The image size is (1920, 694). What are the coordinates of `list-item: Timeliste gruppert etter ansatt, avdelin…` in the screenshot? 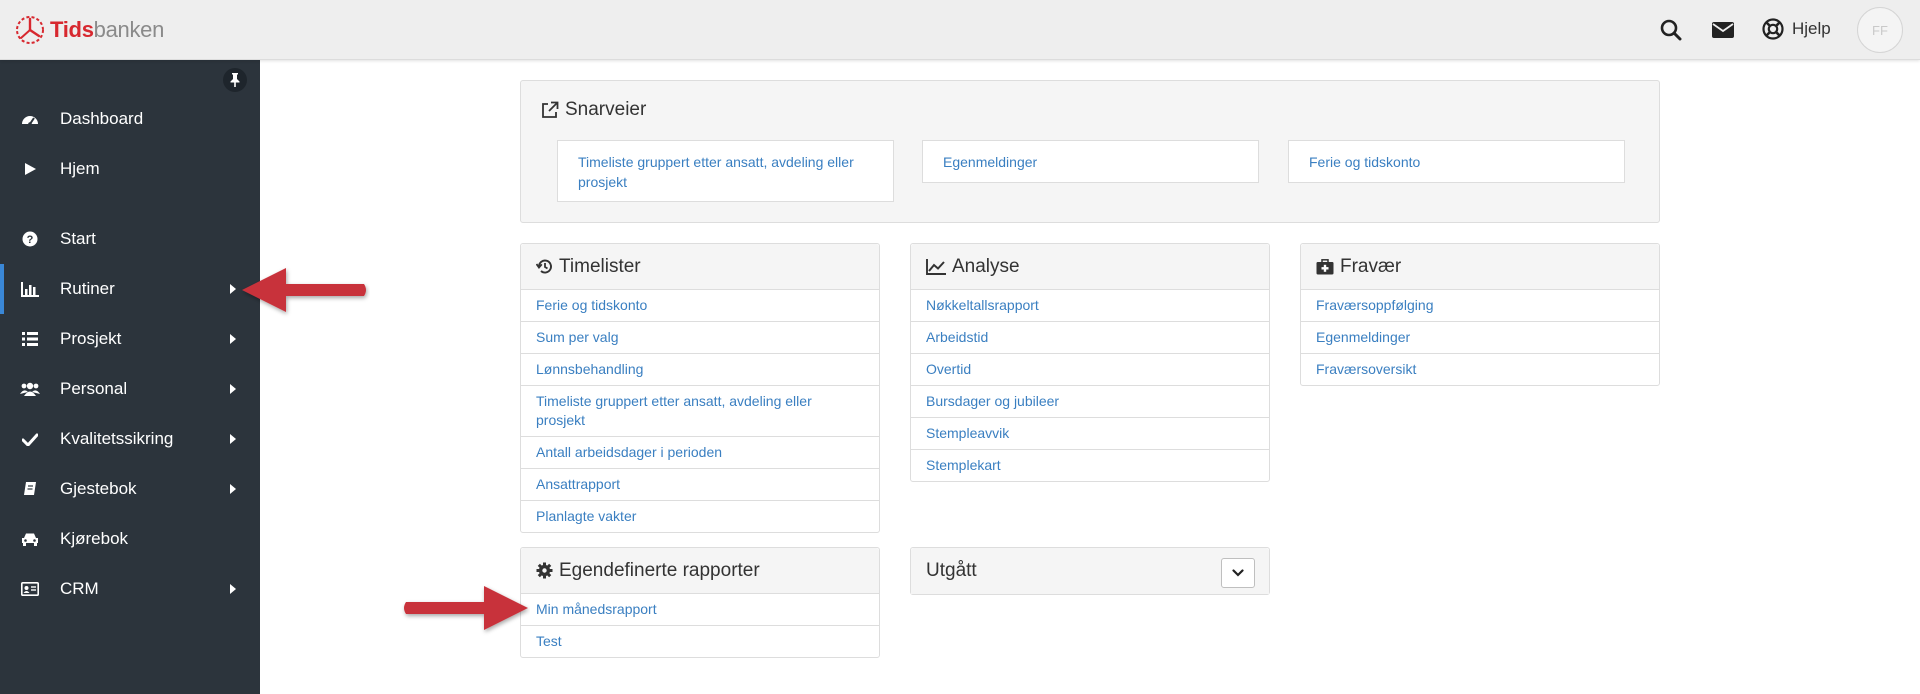 It's located at (700, 411).